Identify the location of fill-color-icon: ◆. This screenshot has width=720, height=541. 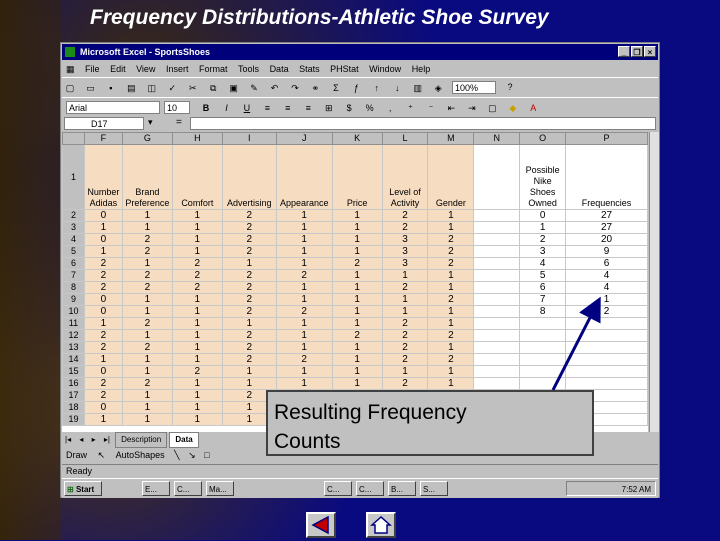
(513, 108).